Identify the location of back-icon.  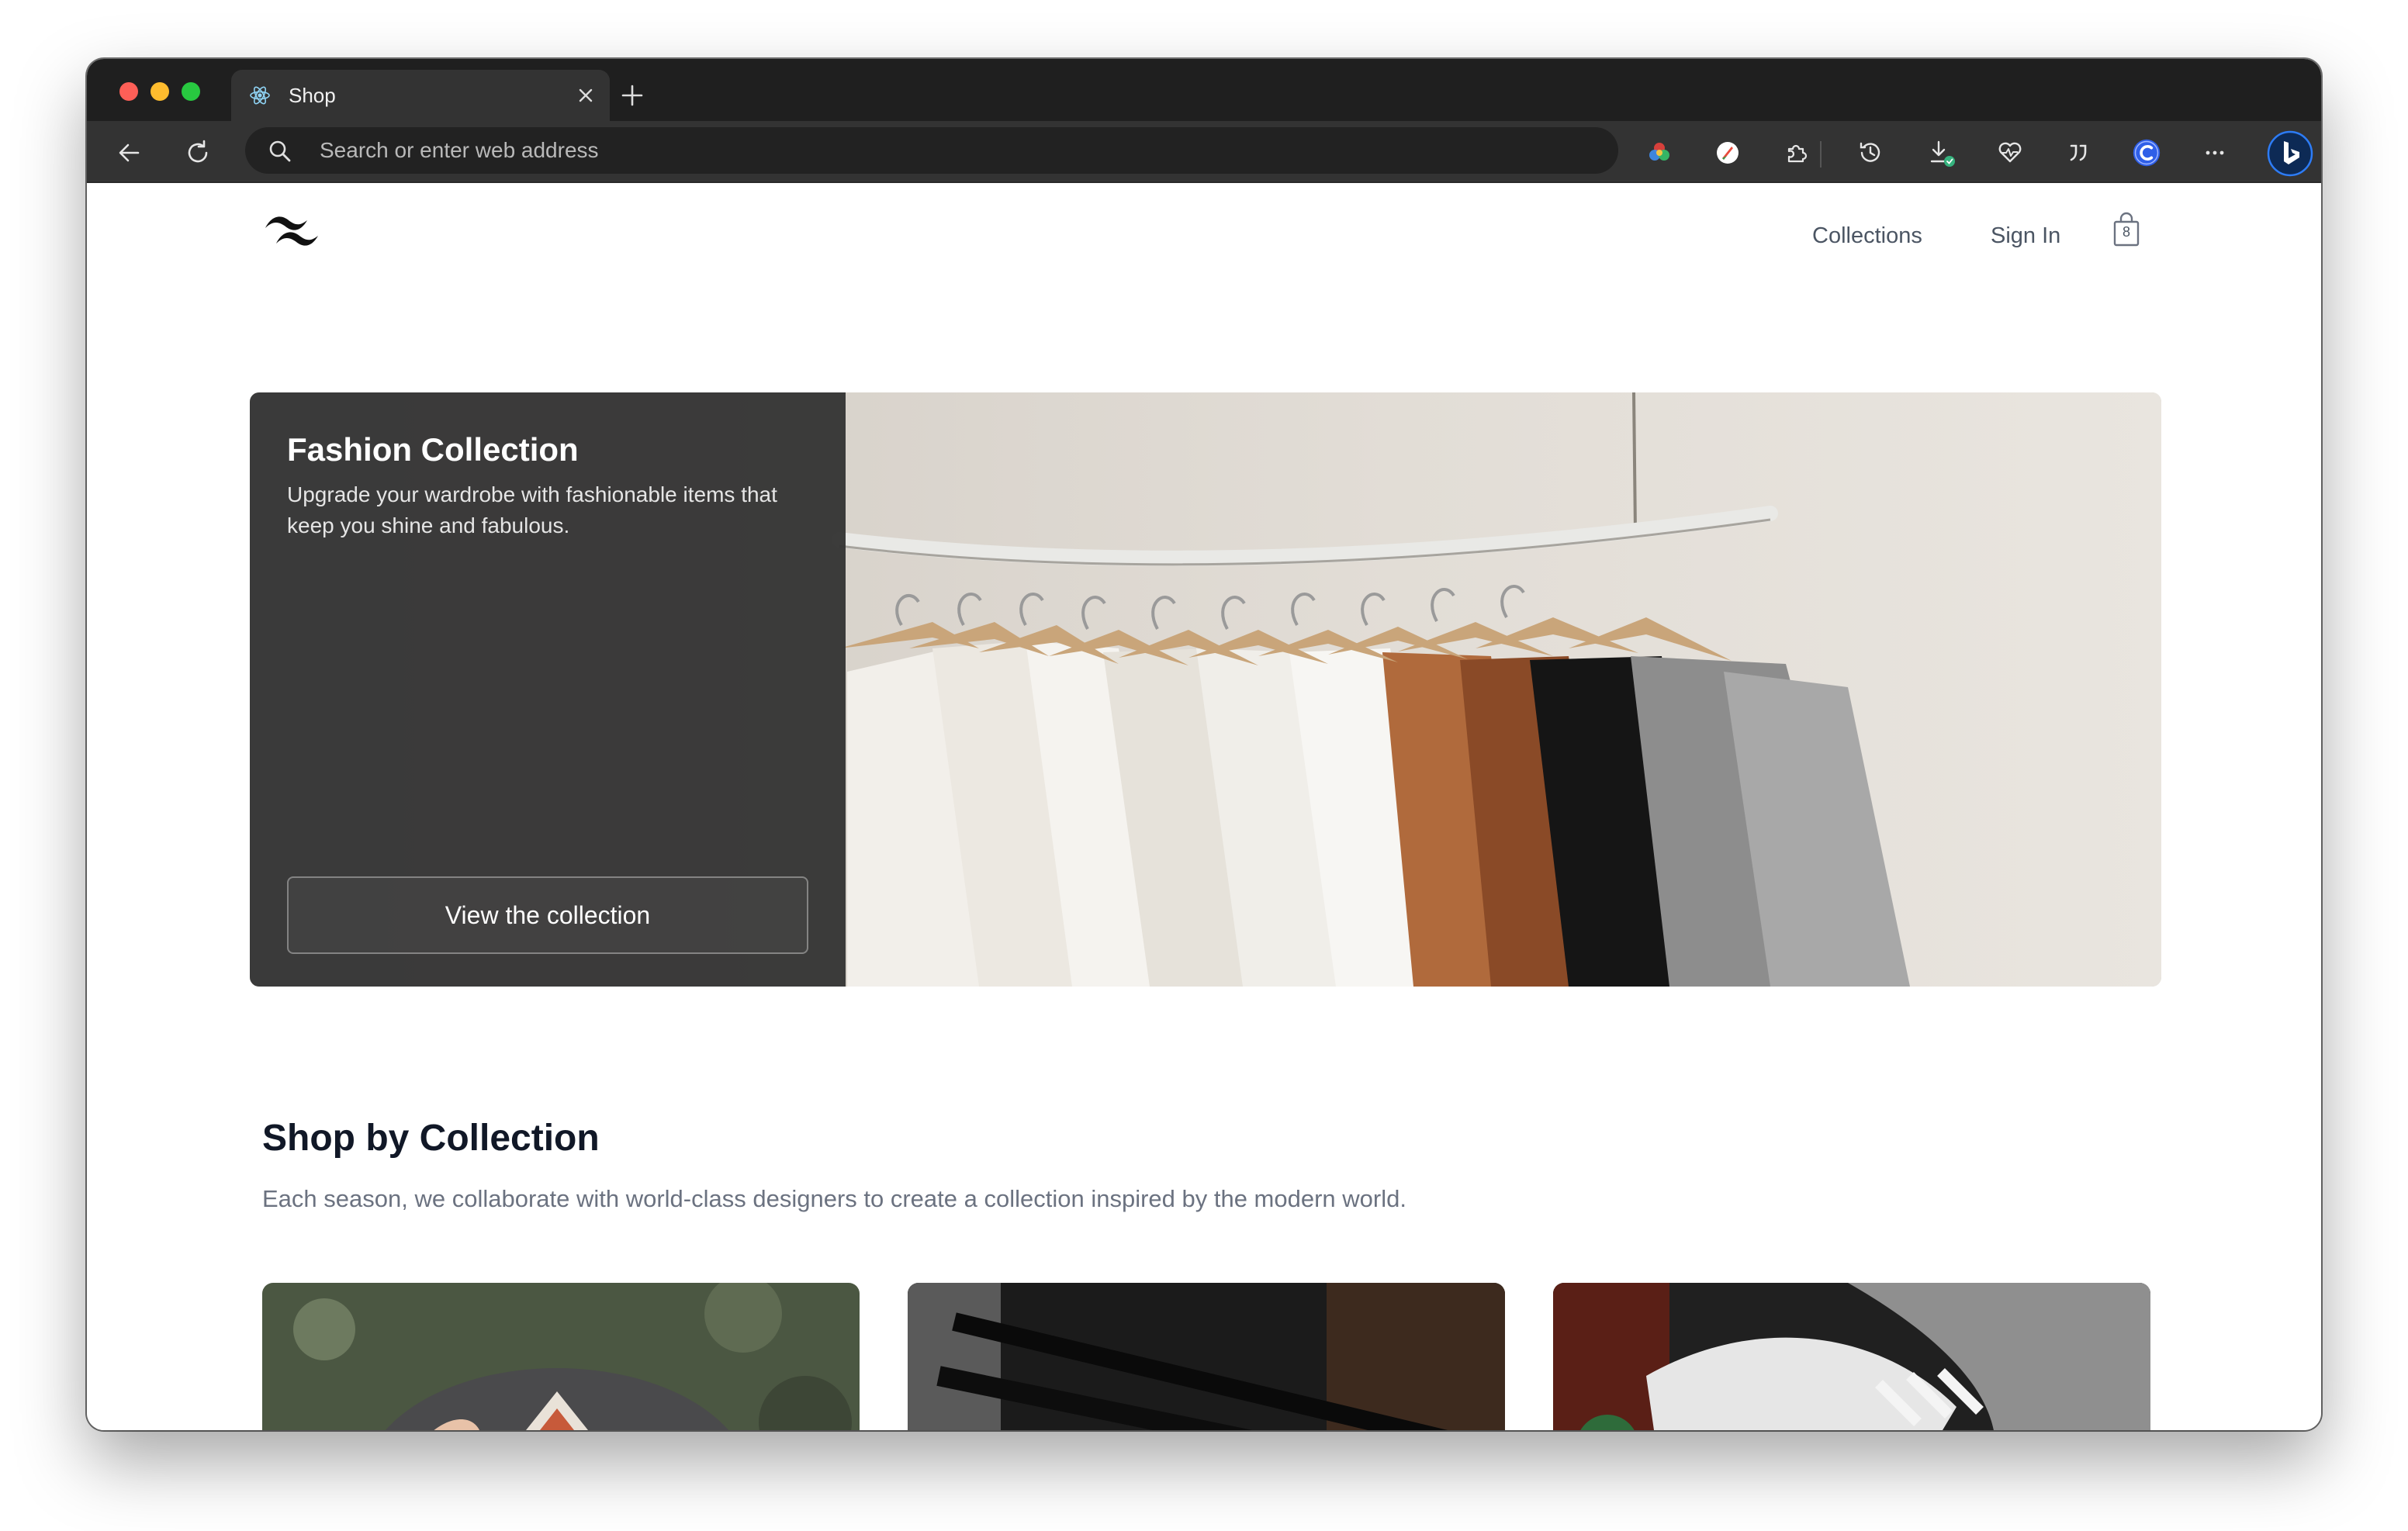
(129, 153).